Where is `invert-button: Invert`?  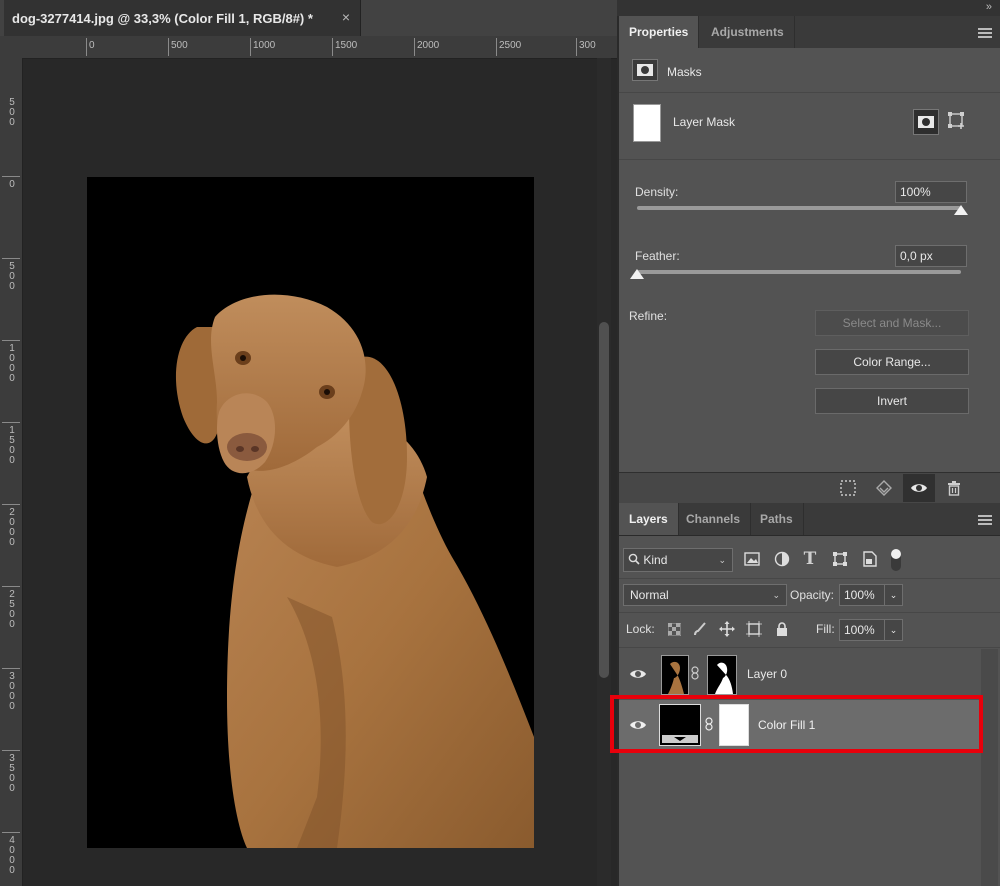
invert-button: Invert is located at coordinates (892, 401).